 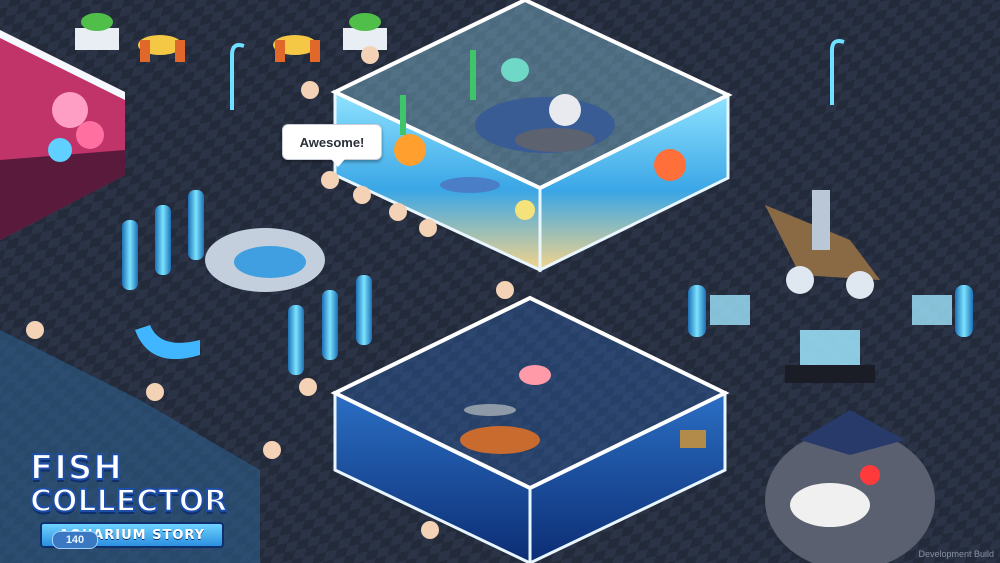 I want to click on game-logo: FISH COLLECTOR AQUARIUM STORY, so click(x=125, y=497).